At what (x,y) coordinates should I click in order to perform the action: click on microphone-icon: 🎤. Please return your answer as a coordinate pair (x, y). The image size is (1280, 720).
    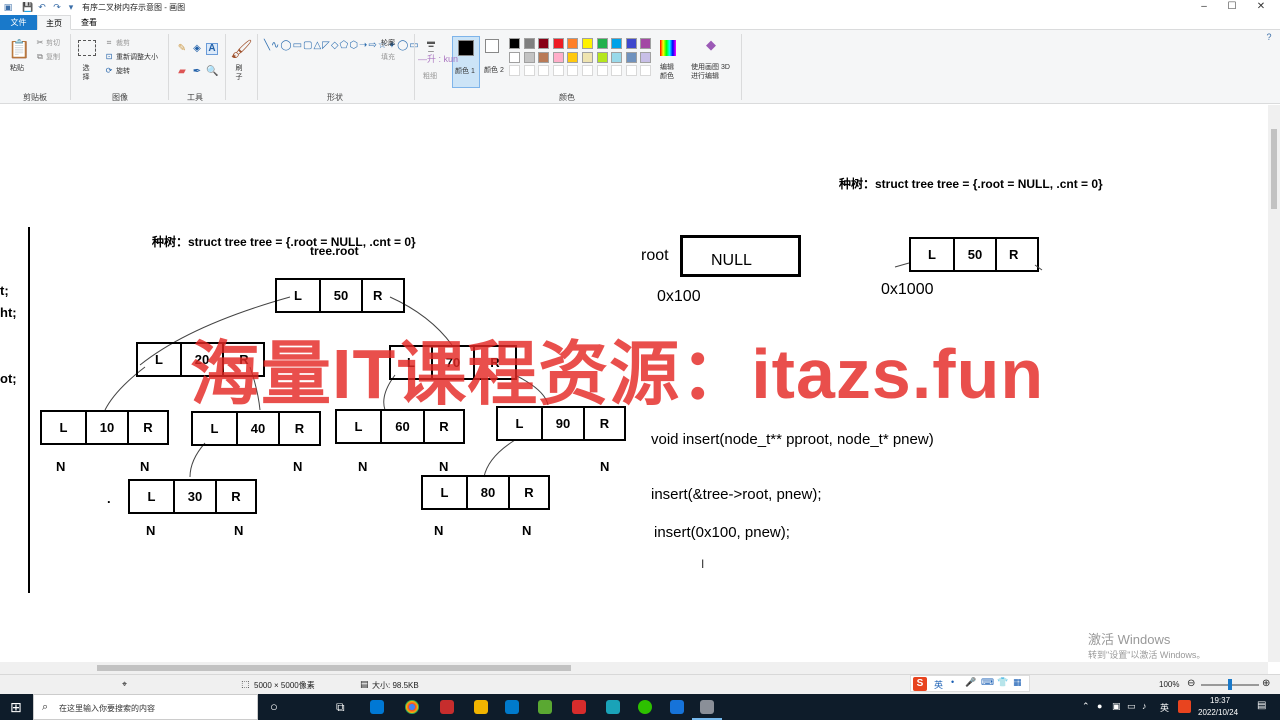
    Looking at the image, I should click on (970, 682).